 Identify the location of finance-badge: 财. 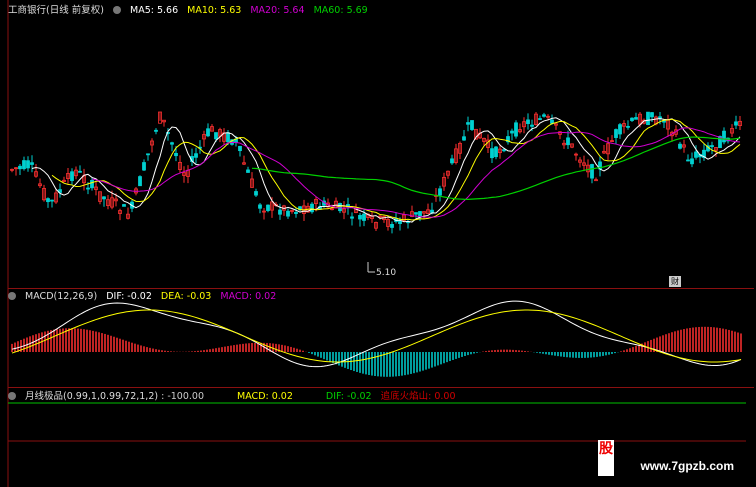
(675, 281).